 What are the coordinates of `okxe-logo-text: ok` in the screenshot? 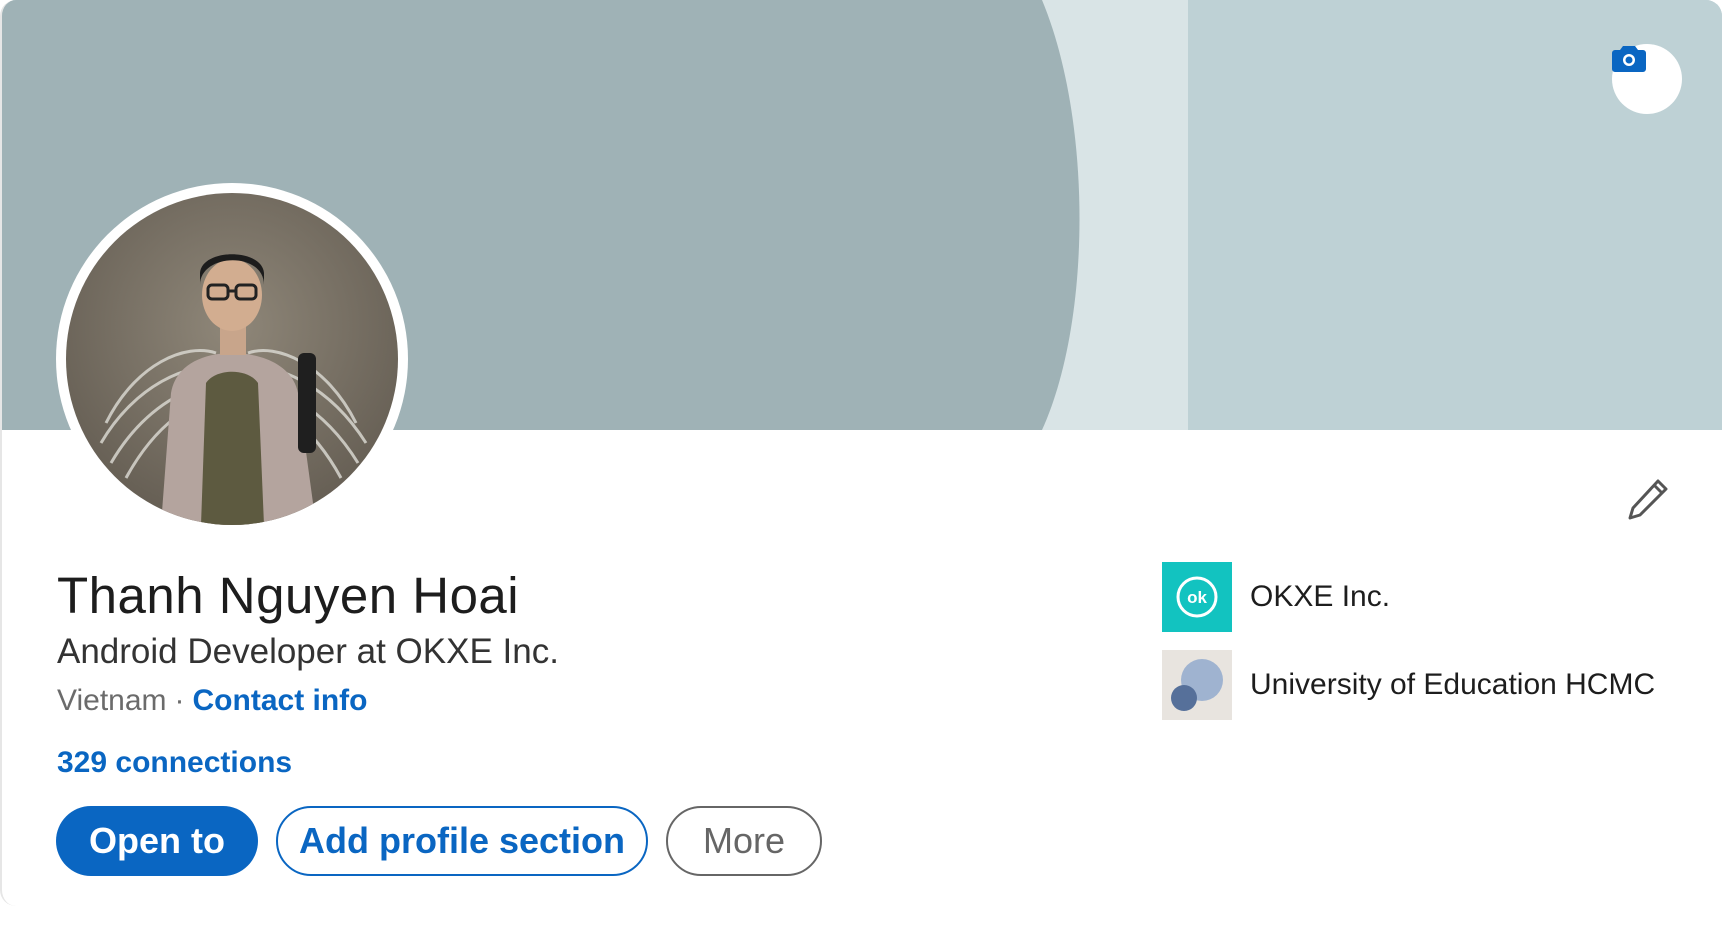 It's located at (1197, 597).